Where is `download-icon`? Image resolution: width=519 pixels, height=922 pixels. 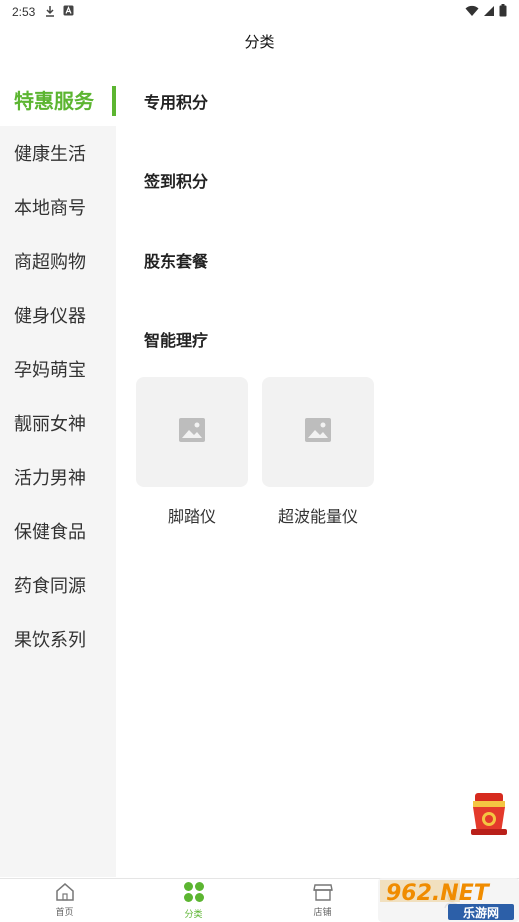 download-icon is located at coordinates (50, 12).